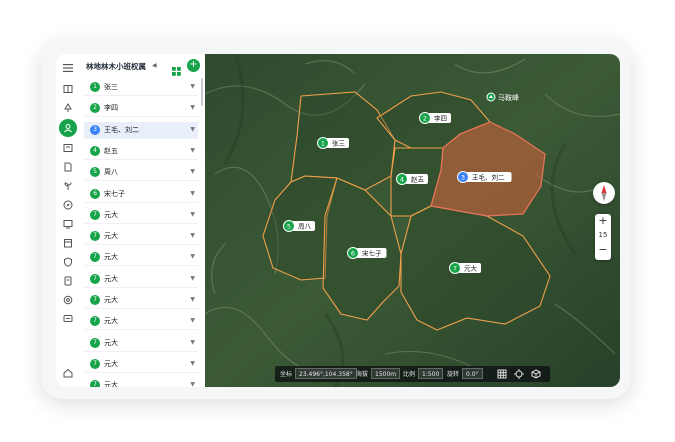 The height and width of the screenshot is (442, 675). What do you see at coordinates (111, 87) in the screenshot?
I see `item-name: 张三` at bounding box center [111, 87].